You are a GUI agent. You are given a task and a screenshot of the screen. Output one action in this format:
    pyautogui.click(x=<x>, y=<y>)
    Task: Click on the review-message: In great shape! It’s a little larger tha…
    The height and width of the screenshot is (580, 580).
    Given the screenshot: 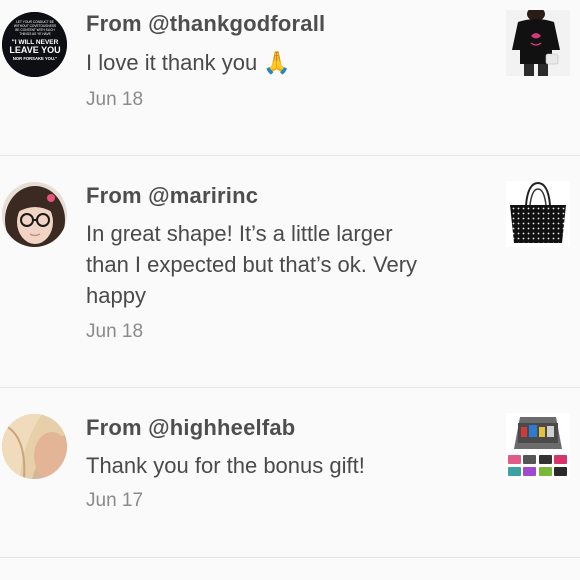 What is the action you would take?
    pyautogui.click(x=291, y=264)
    